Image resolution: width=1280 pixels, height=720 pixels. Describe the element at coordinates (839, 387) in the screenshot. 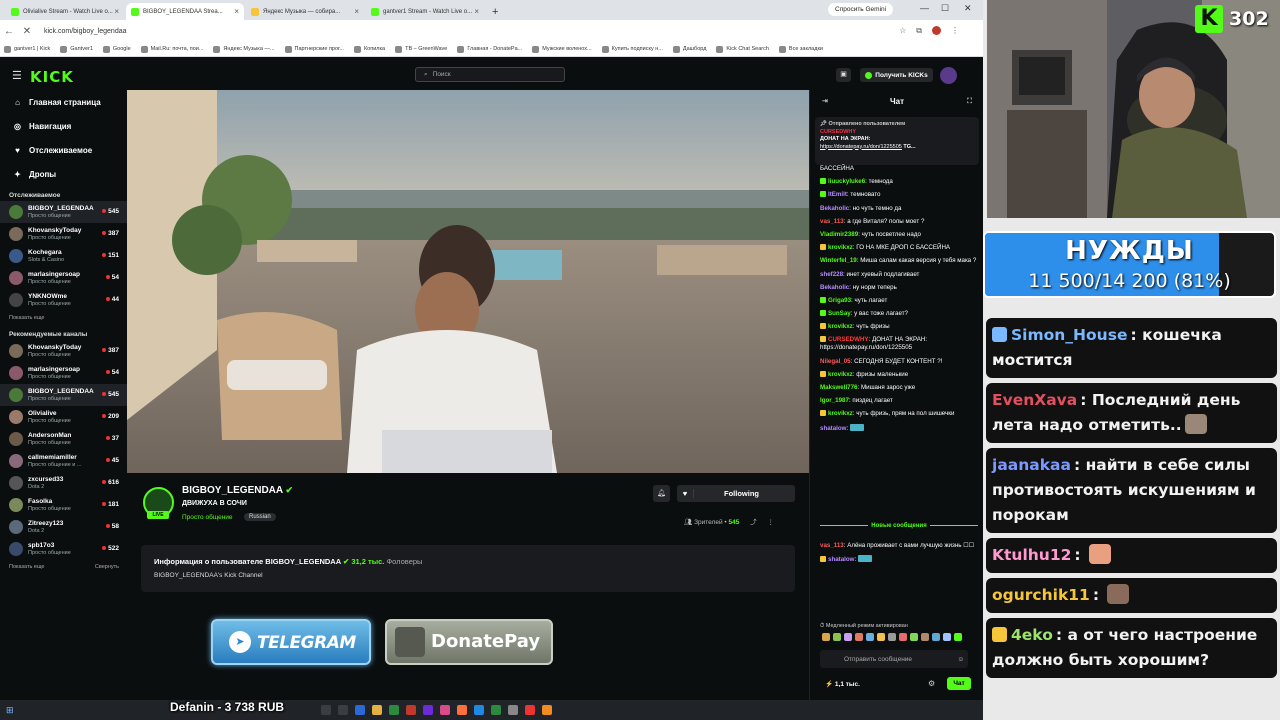

I see `chat-username: Makswell776` at that location.